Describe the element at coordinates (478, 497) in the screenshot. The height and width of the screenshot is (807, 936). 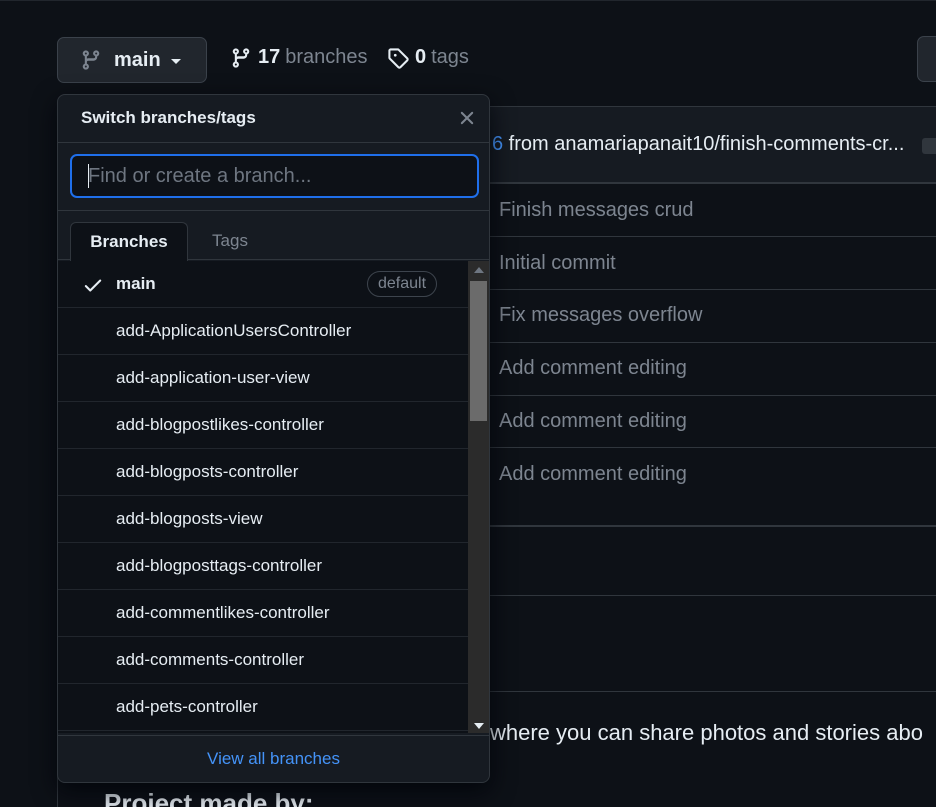
I see `scrollbar` at that location.